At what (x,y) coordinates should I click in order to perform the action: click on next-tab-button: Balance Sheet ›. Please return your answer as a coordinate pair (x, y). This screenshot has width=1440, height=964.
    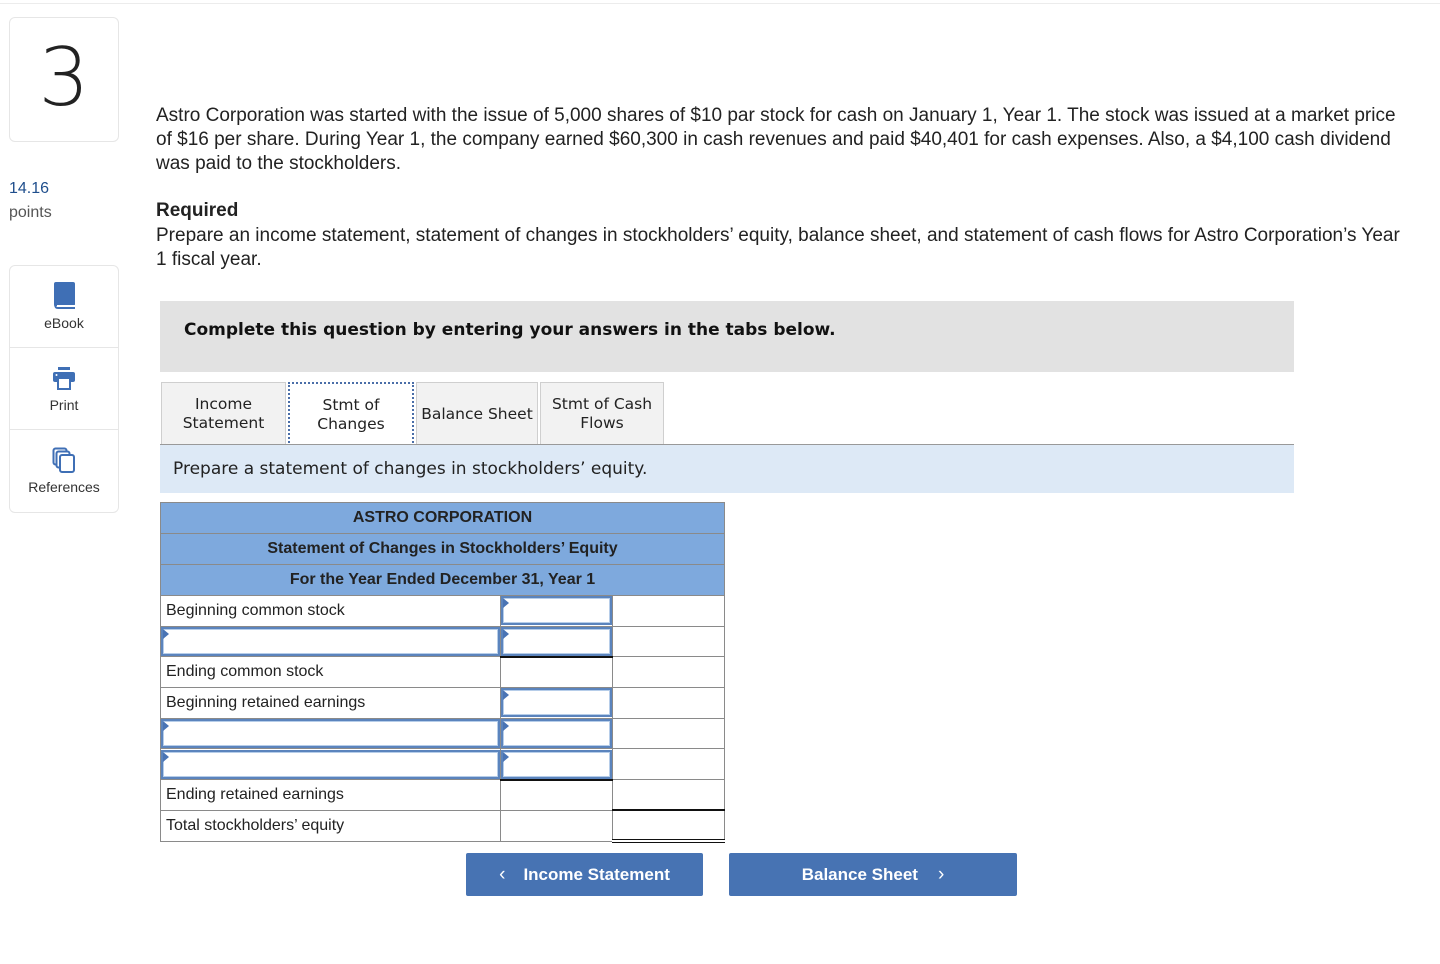
    Looking at the image, I should click on (873, 874).